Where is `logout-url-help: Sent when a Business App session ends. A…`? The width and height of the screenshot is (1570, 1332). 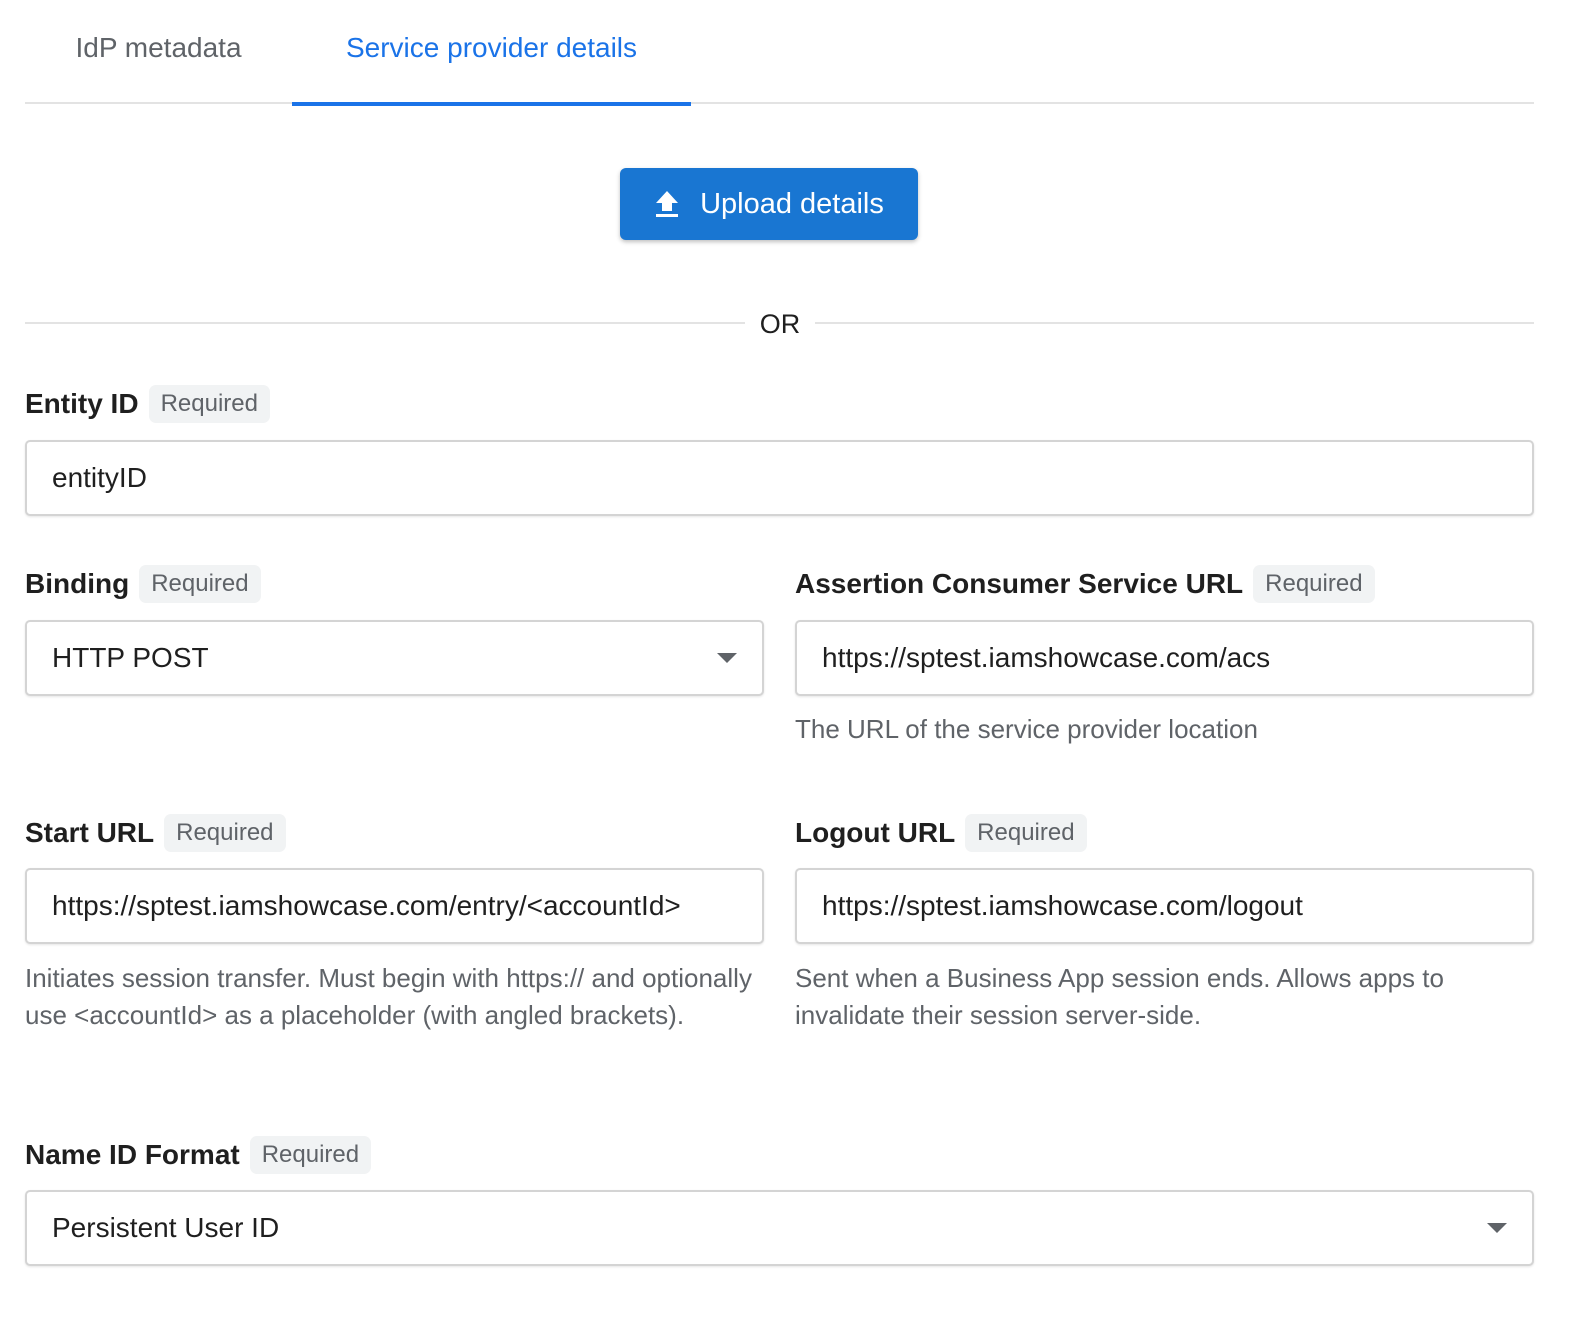
logout-url-help: Sent when a Business App session ends. A… is located at coordinates (1119, 996).